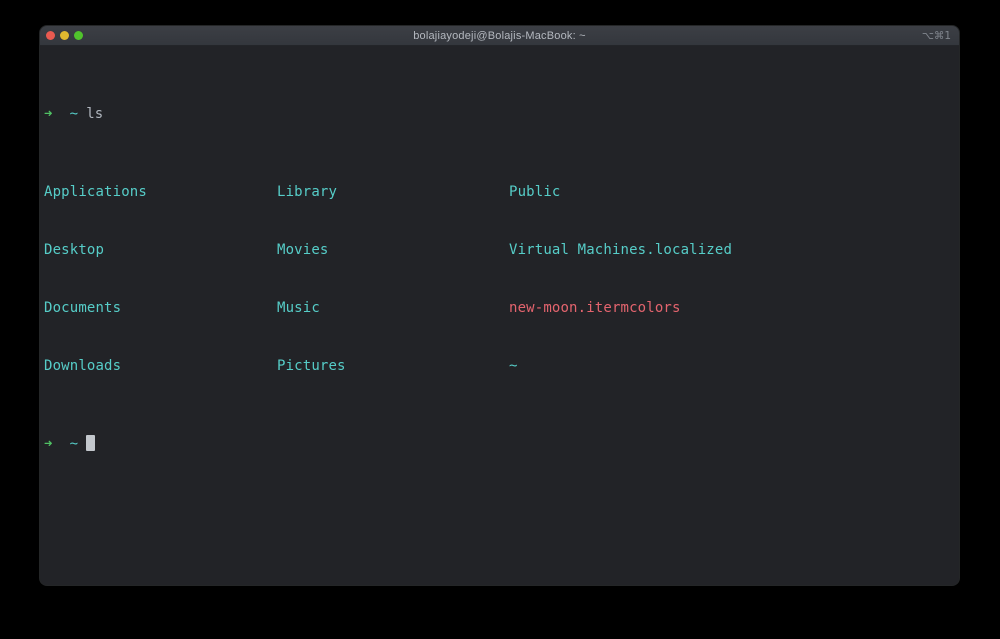 This screenshot has width=1000, height=639. I want to click on zoom-button, so click(78, 35).